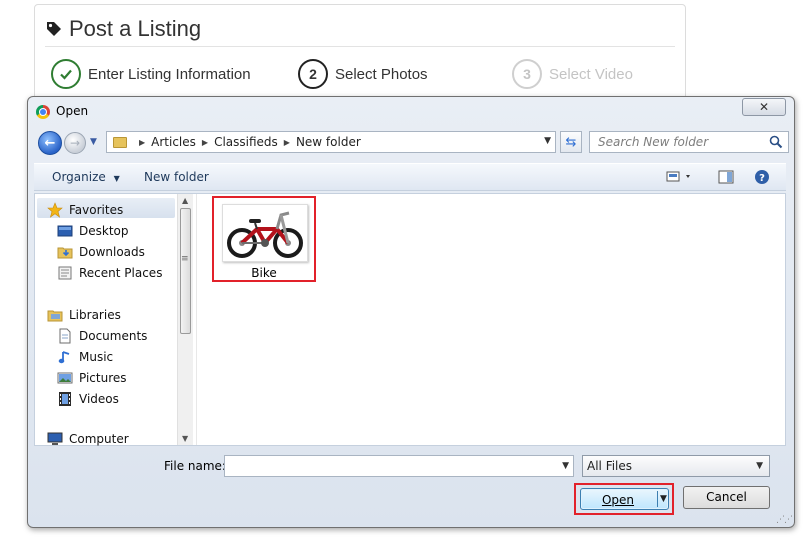  I want to click on open-button-label: Open, so click(618, 500).